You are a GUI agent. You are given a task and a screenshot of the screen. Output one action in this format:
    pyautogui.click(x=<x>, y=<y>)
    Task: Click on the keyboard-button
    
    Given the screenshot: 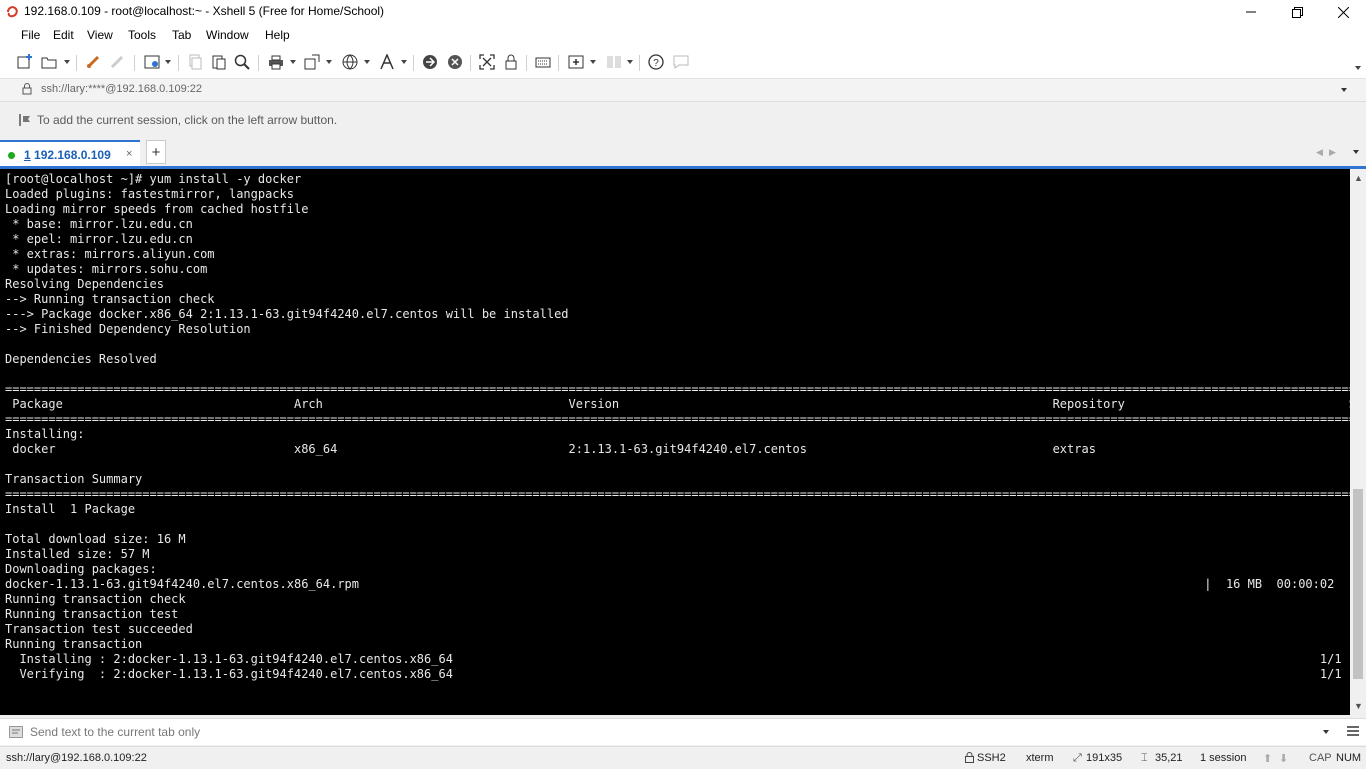 What is the action you would take?
    pyautogui.click(x=543, y=62)
    